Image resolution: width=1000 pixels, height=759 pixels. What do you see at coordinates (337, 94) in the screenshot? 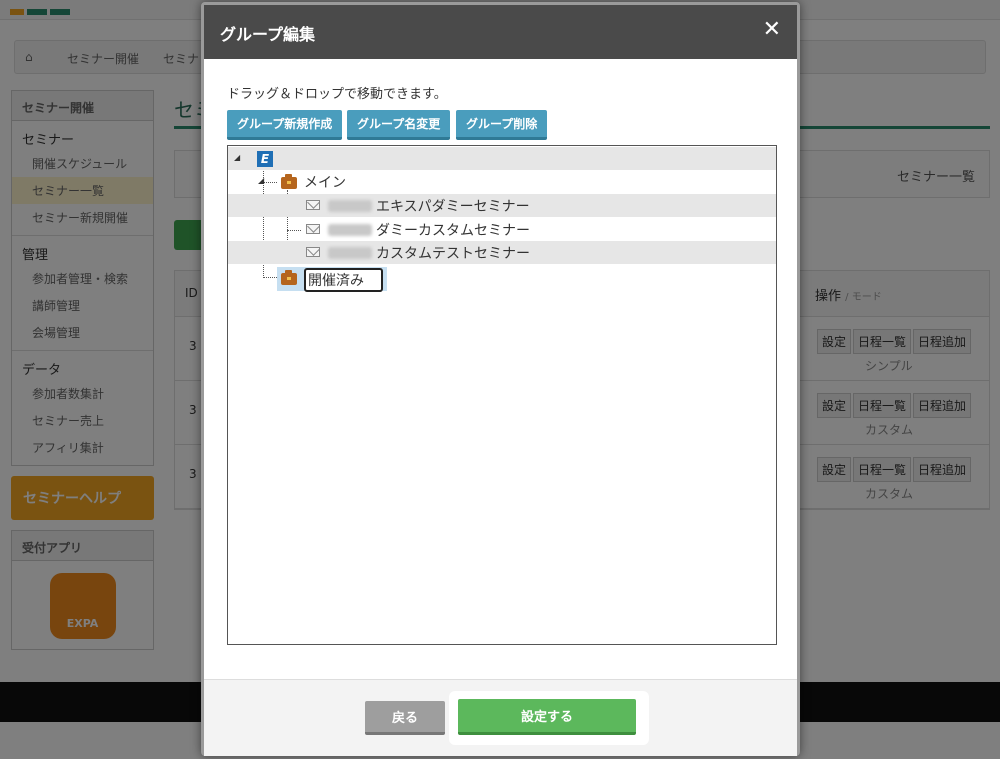
I see `drag-drop-hint: ドラッグ＆ドロップで移動できます。` at bounding box center [337, 94].